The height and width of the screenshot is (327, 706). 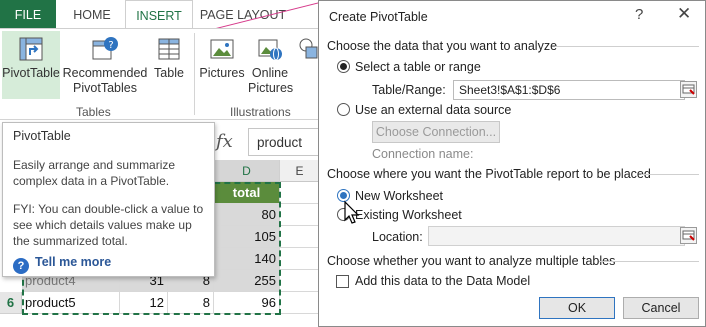 What do you see at coordinates (169, 73) in the screenshot?
I see `table-label: Table` at bounding box center [169, 73].